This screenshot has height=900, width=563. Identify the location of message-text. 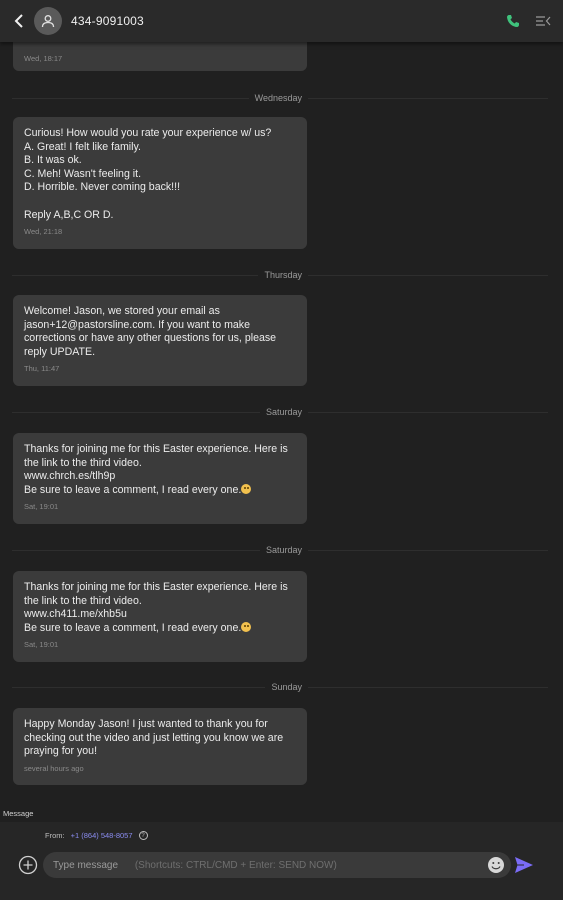
(160, 45).